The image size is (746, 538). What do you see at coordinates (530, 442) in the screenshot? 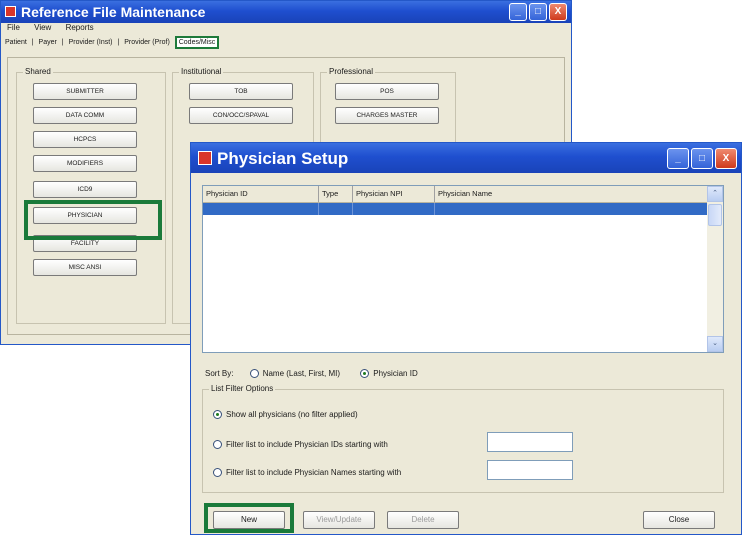
I see `physician-id-filter-input` at bounding box center [530, 442].